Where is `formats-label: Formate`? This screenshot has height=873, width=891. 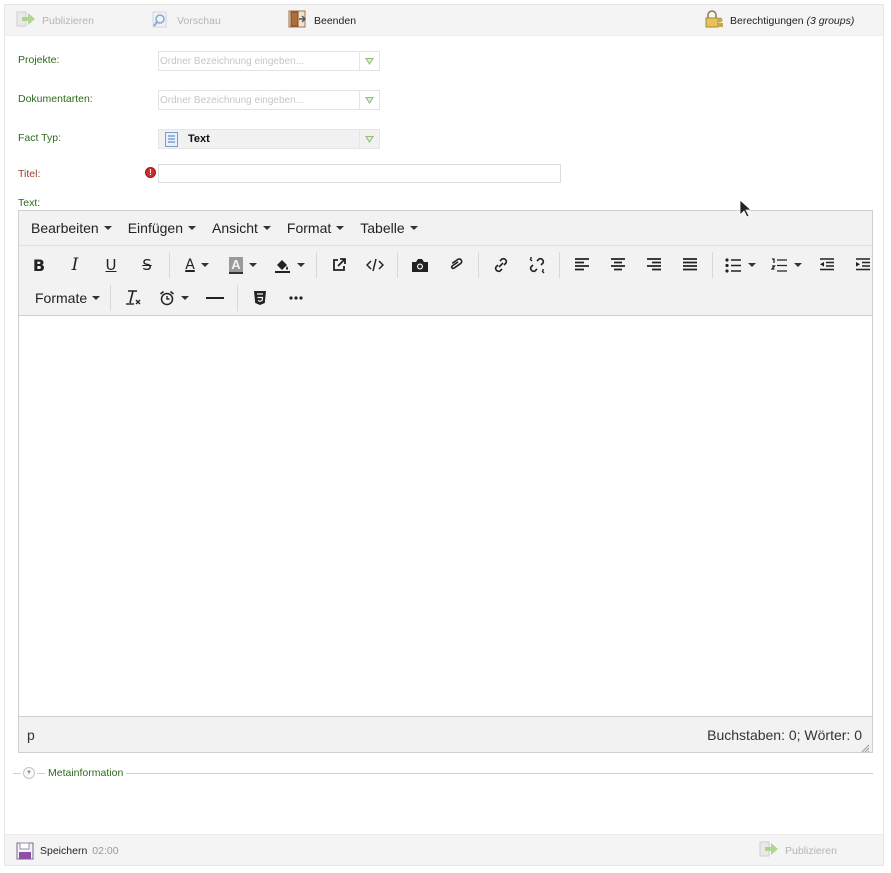
formats-label: Formate is located at coordinates (61, 298).